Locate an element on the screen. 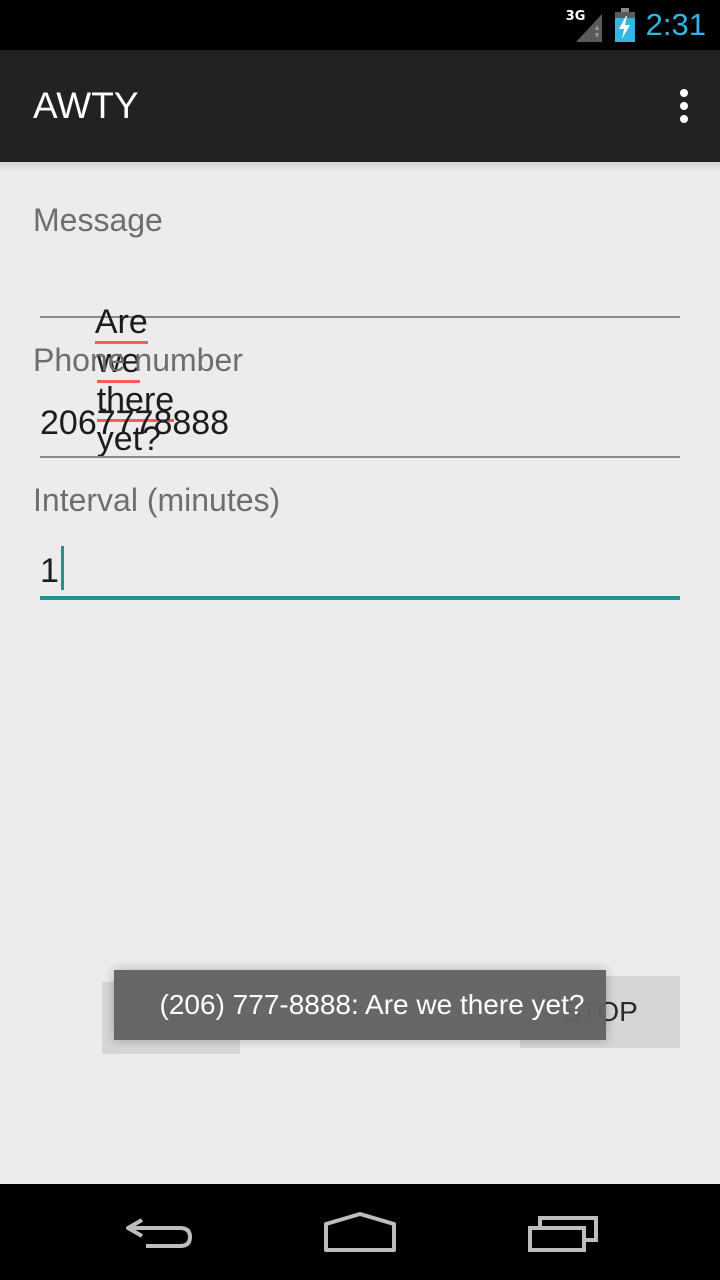  message-value: Are we there yet? is located at coordinates (107, 381).